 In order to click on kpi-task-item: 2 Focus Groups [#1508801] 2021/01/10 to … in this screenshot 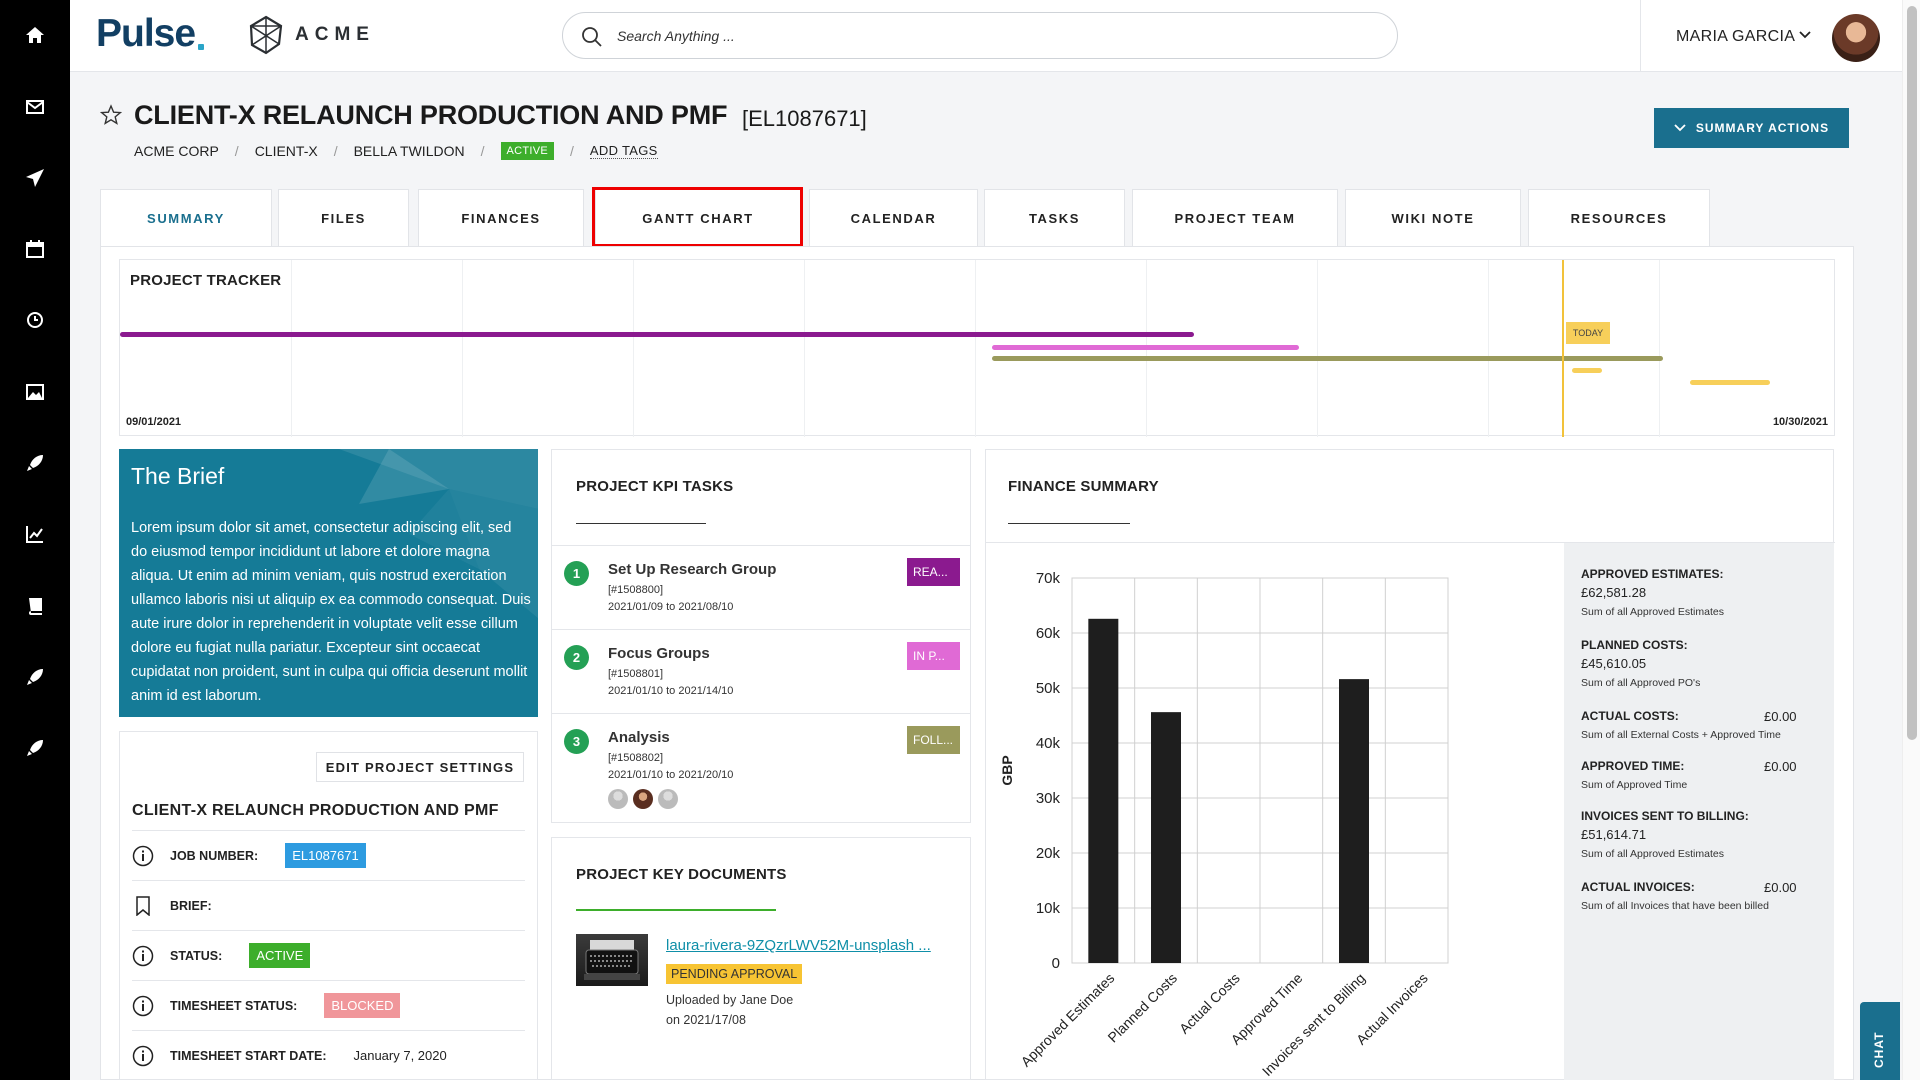, I will do `click(761, 671)`.